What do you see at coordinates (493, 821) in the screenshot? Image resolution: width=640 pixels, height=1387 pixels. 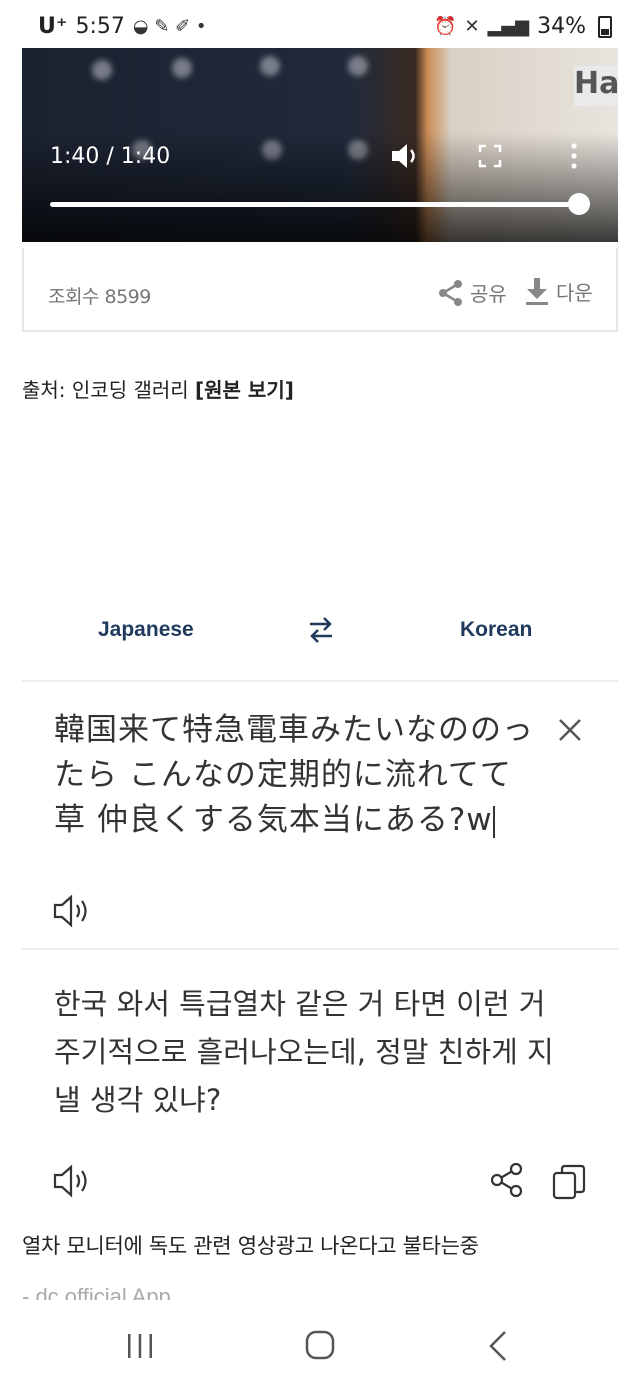 I see `text-cursor` at bounding box center [493, 821].